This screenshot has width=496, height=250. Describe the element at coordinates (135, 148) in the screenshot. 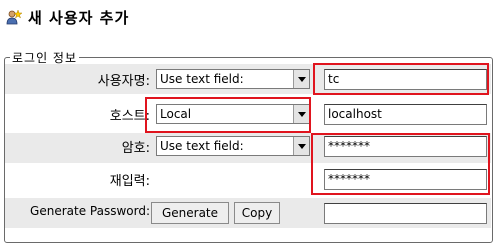

I see `password-label: 암호:` at that location.